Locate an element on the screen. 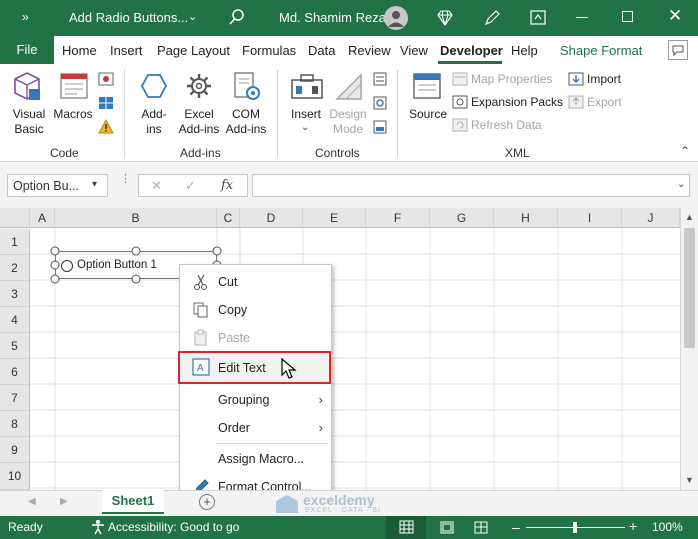  relative-references-icon is located at coordinates (106, 103).